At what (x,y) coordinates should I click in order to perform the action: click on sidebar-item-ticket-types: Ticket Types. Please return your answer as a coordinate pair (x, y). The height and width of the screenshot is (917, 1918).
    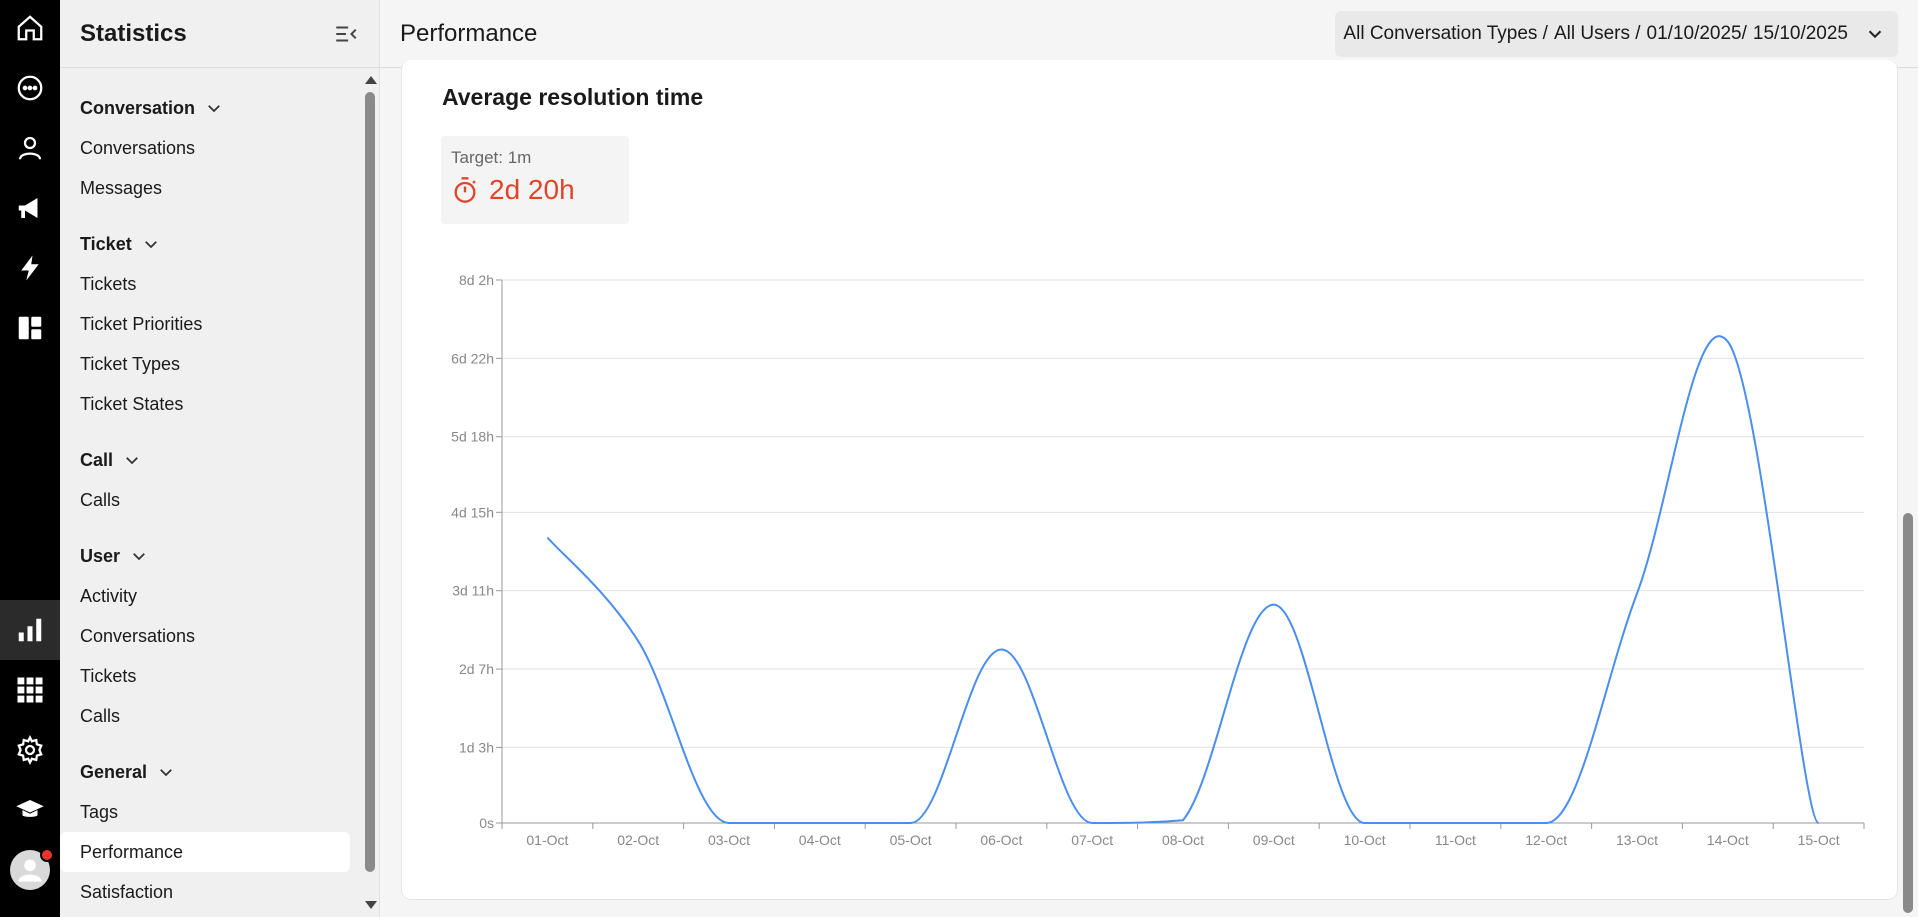
    Looking at the image, I should click on (205, 364).